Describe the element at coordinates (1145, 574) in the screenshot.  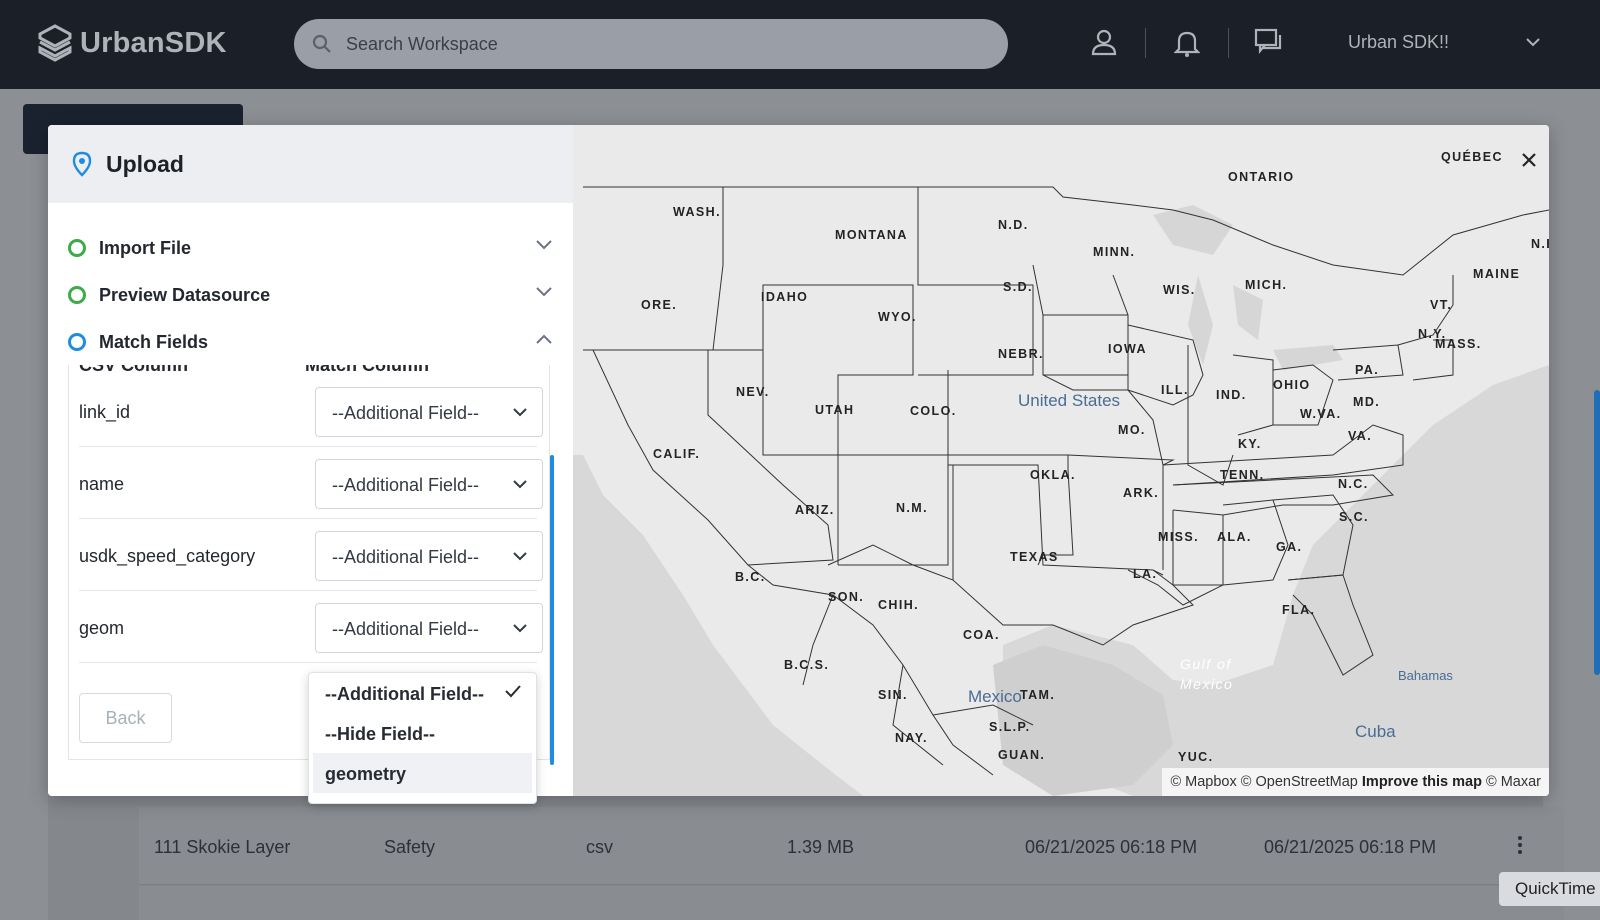
I see `map-label-state: LA.` at that location.